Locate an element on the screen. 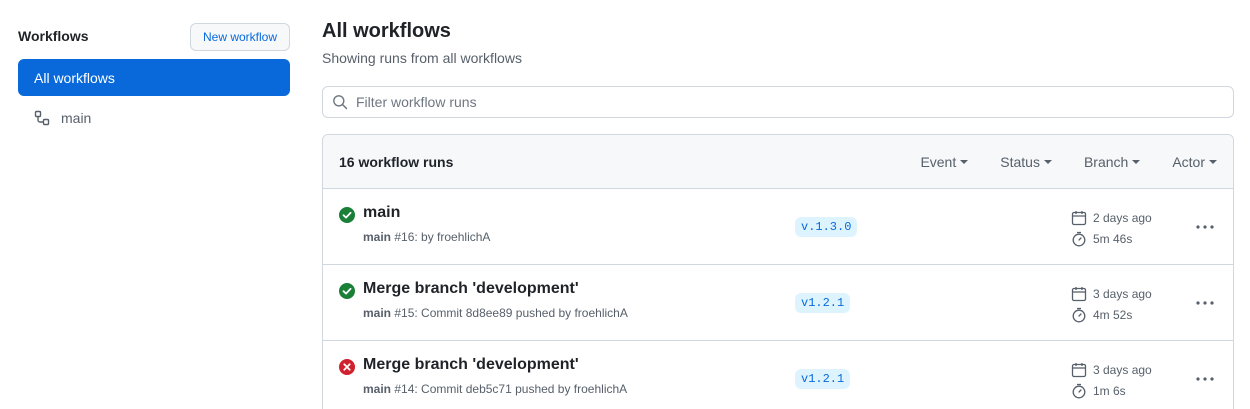  run-detail: #16: by froehlichA is located at coordinates (442, 237).